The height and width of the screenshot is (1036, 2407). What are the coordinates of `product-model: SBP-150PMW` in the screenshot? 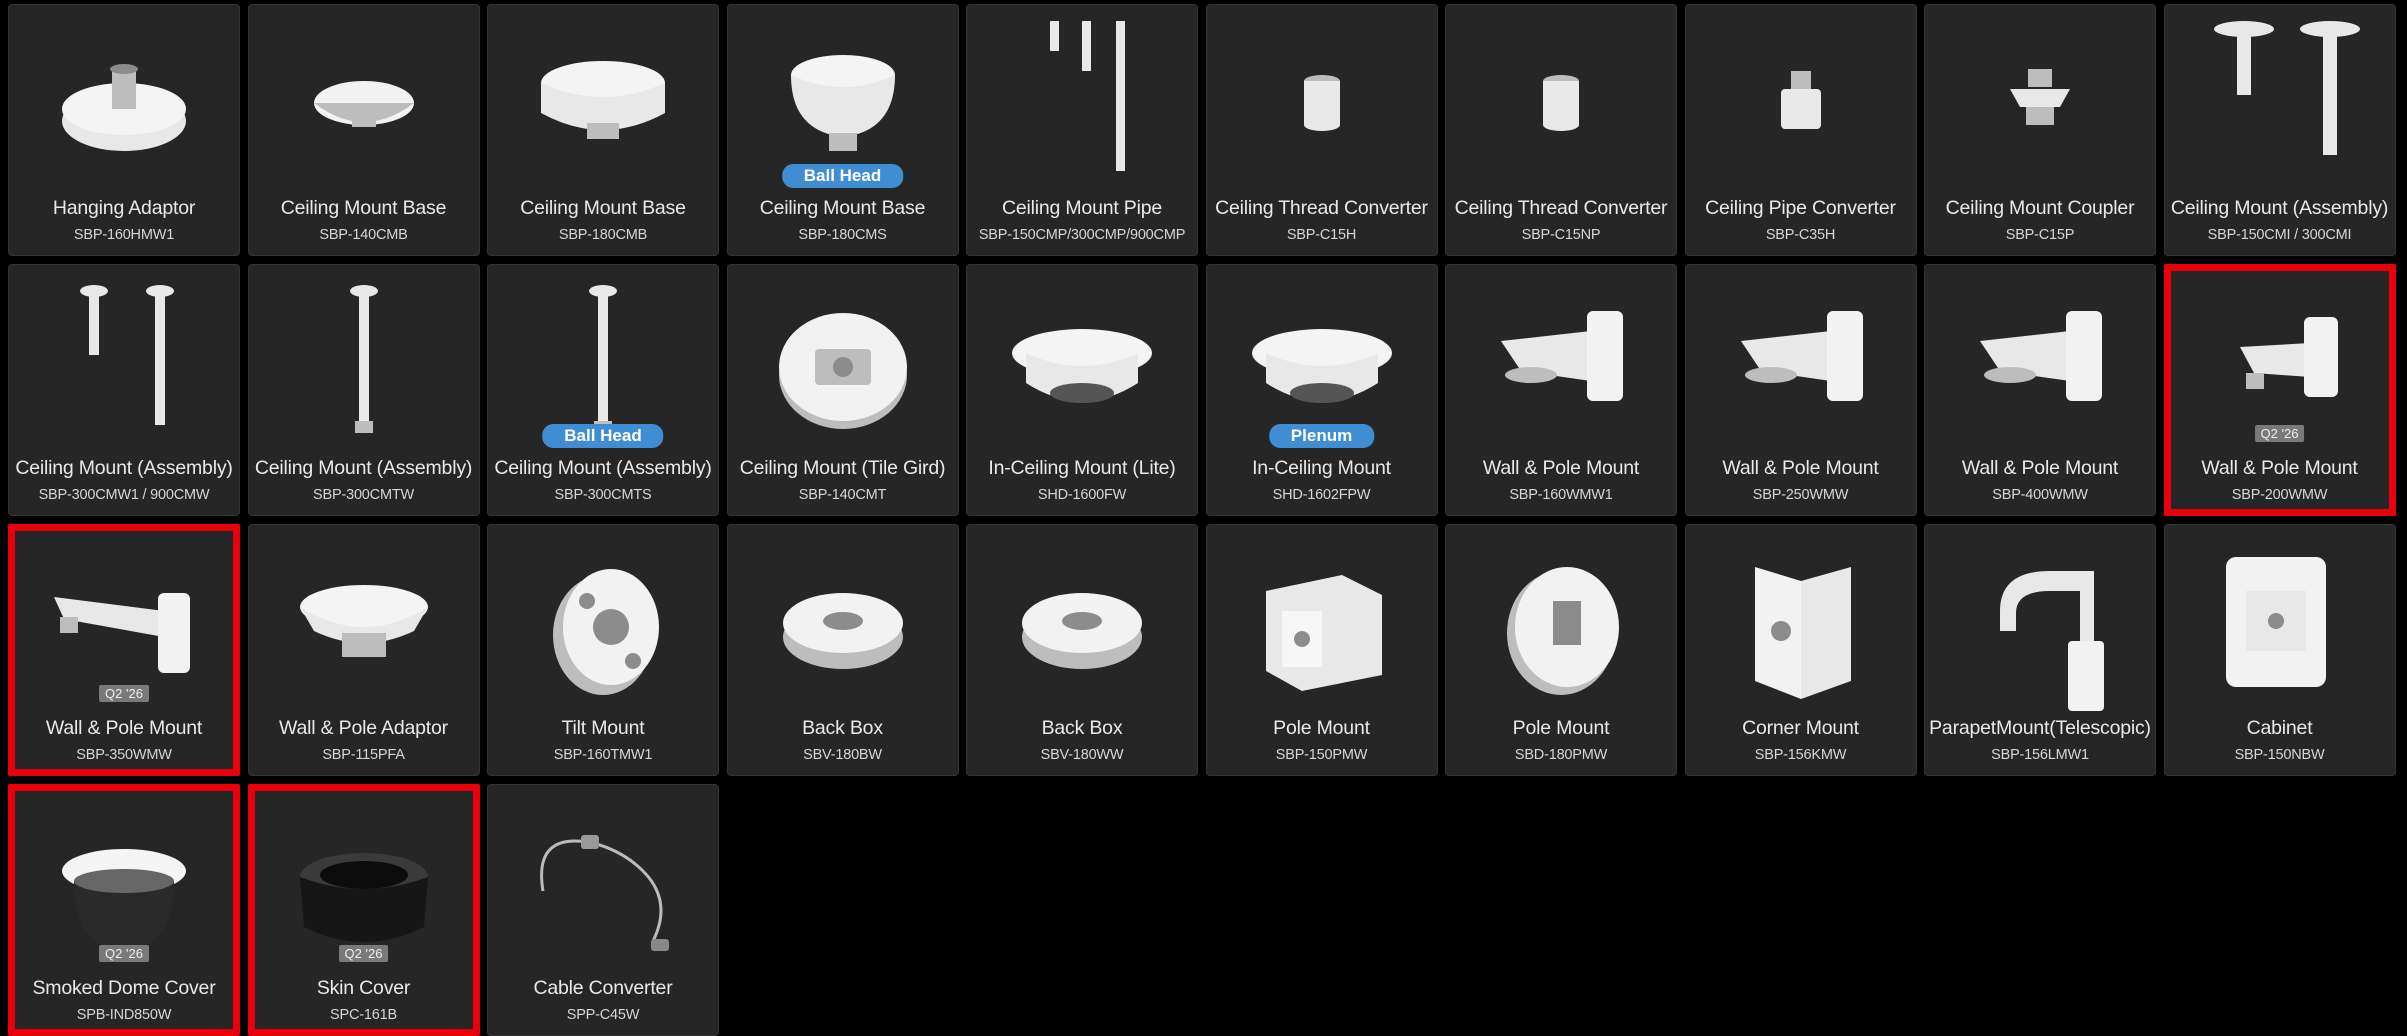 It's located at (1321, 755).